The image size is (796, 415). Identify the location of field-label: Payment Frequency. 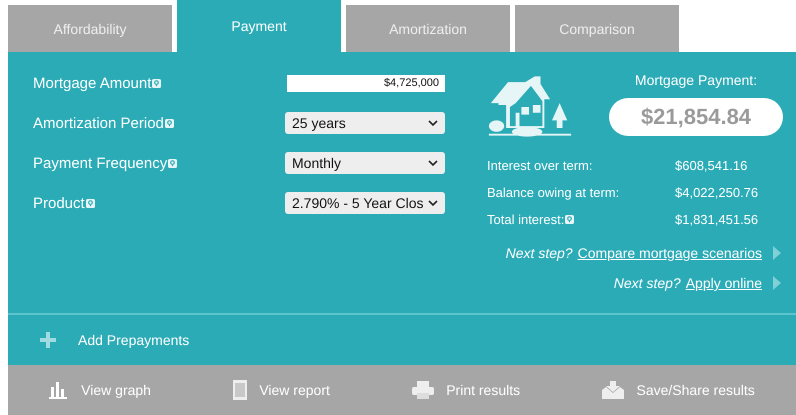
(100, 163).